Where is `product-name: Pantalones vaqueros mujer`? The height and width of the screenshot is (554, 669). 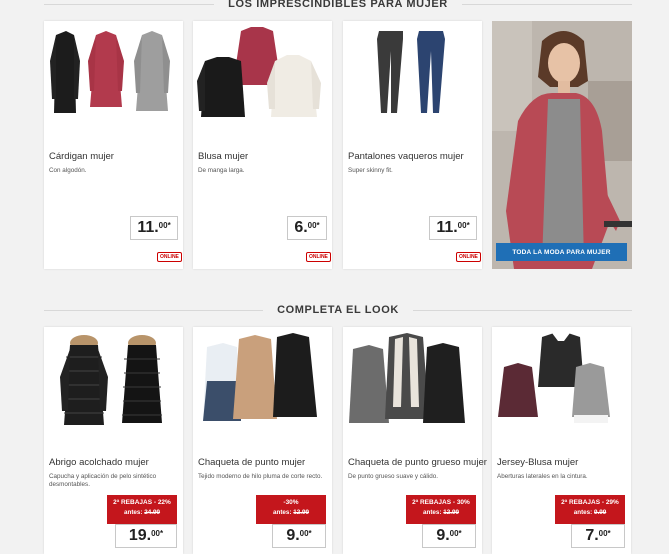
product-name: Pantalones vaqueros mujer is located at coordinates (406, 156).